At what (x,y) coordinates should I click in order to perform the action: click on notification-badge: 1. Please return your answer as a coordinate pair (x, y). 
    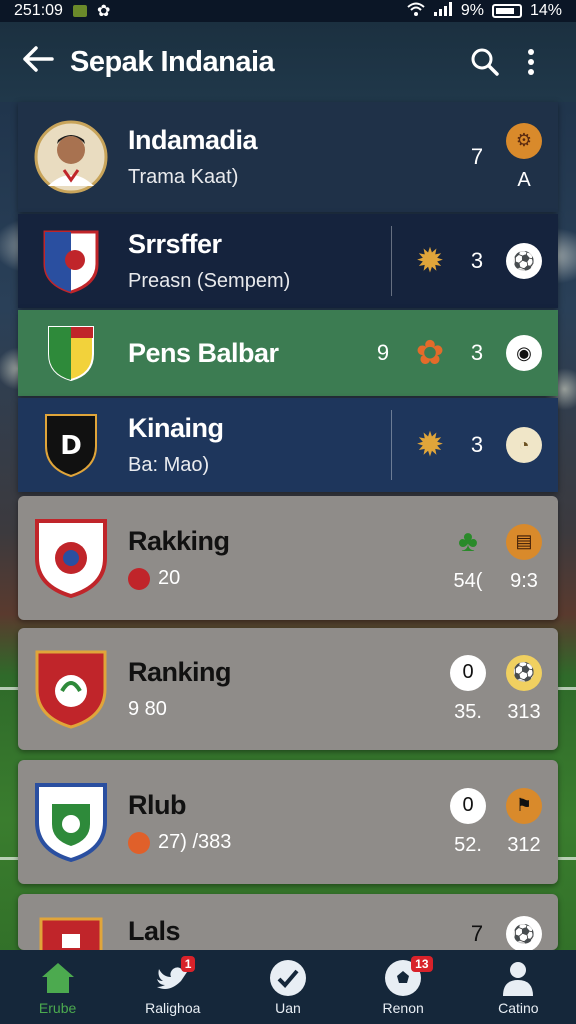
    Looking at the image, I should click on (188, 964).